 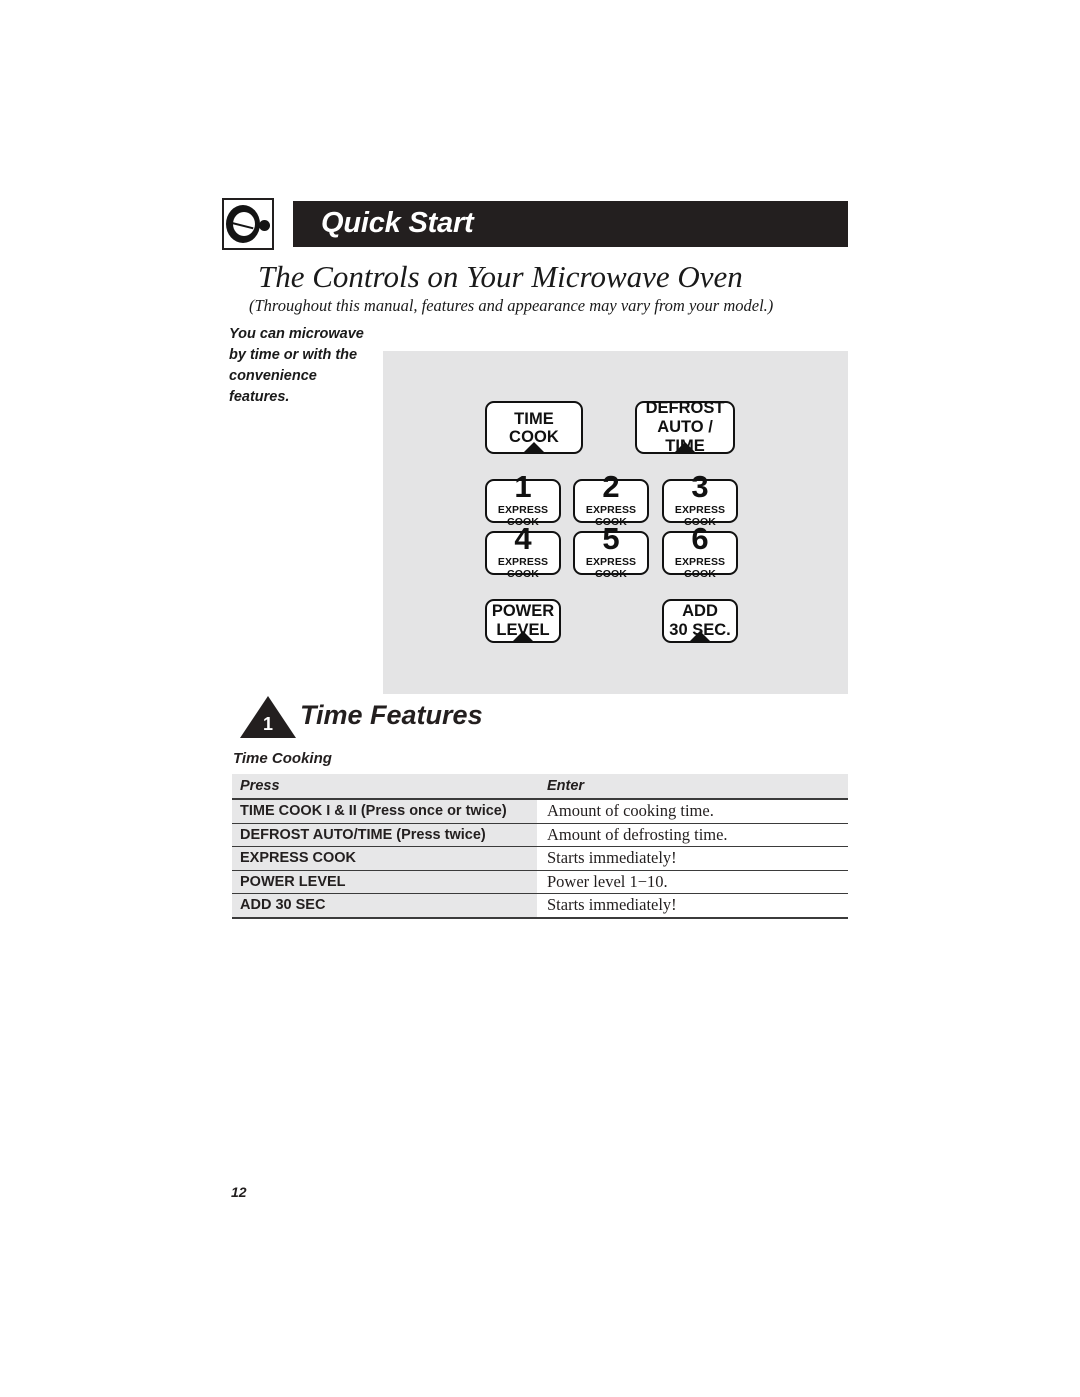 I want to click on chapter-title-bar: Quick Start, so click(x=570, y=224).